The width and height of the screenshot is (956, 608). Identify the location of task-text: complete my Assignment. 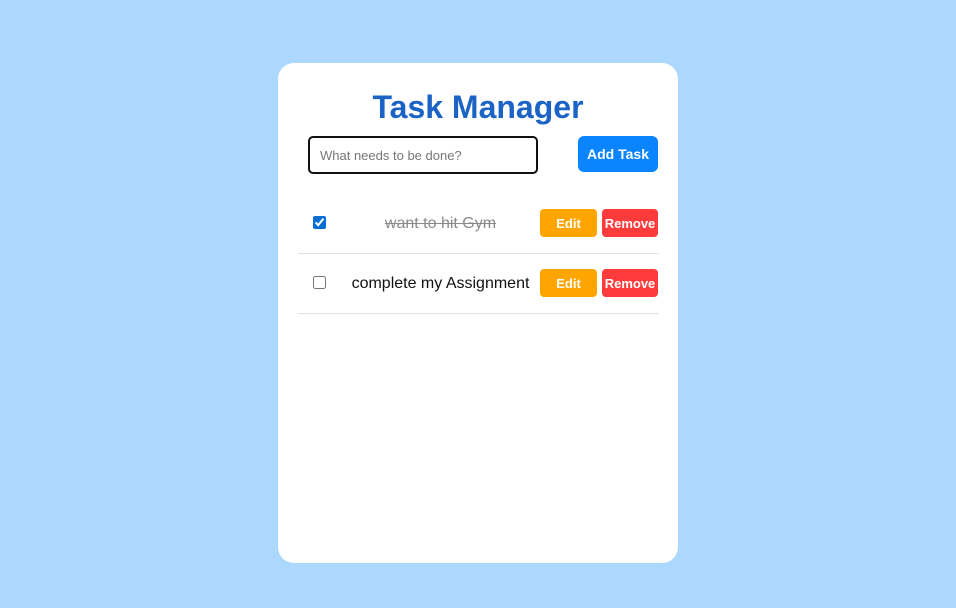
(440, 283).